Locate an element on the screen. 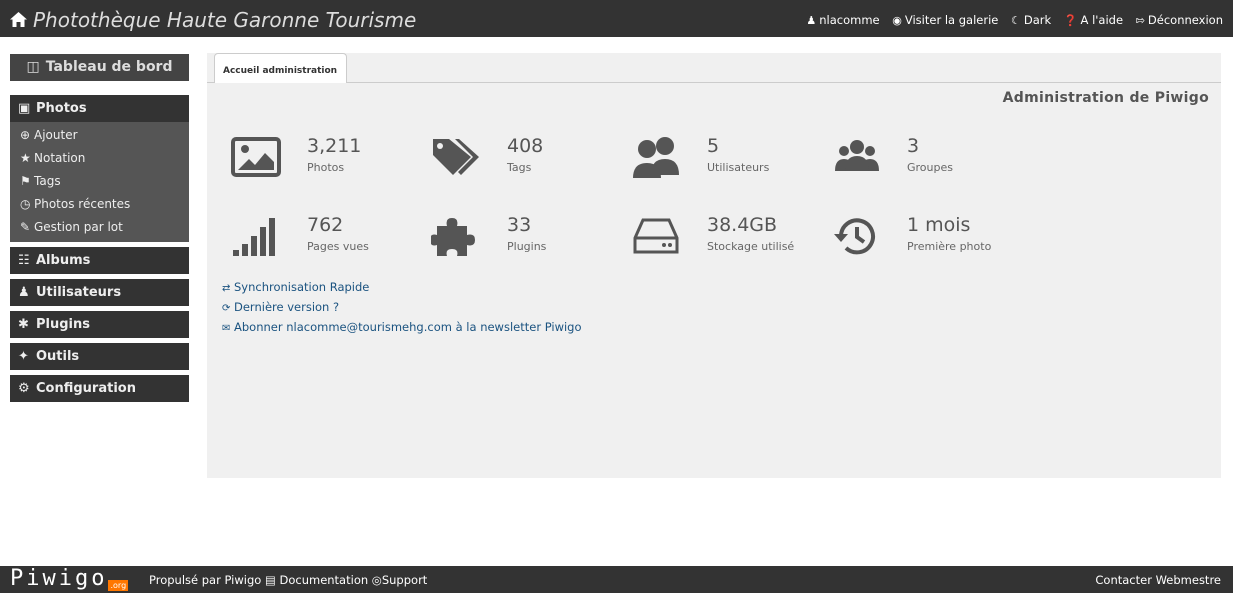 The image size is (1233, 593). nav-logout: ⇰ Déconnexion is located at coordinates (1179, 20).